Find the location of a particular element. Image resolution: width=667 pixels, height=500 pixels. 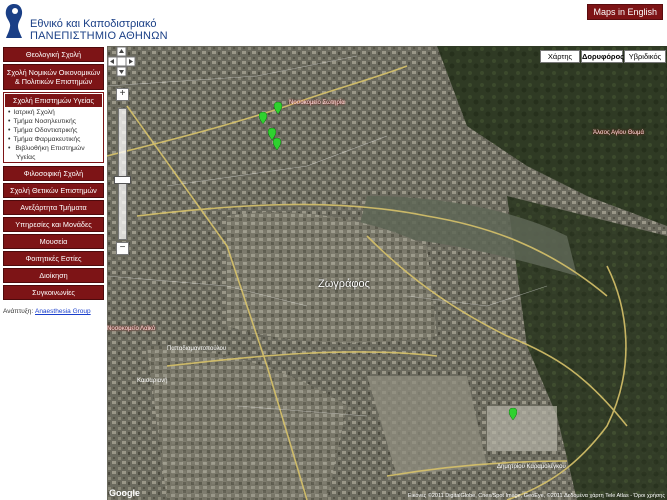

nav-administration: Διοίκηση is located at coordinates (53, 275).